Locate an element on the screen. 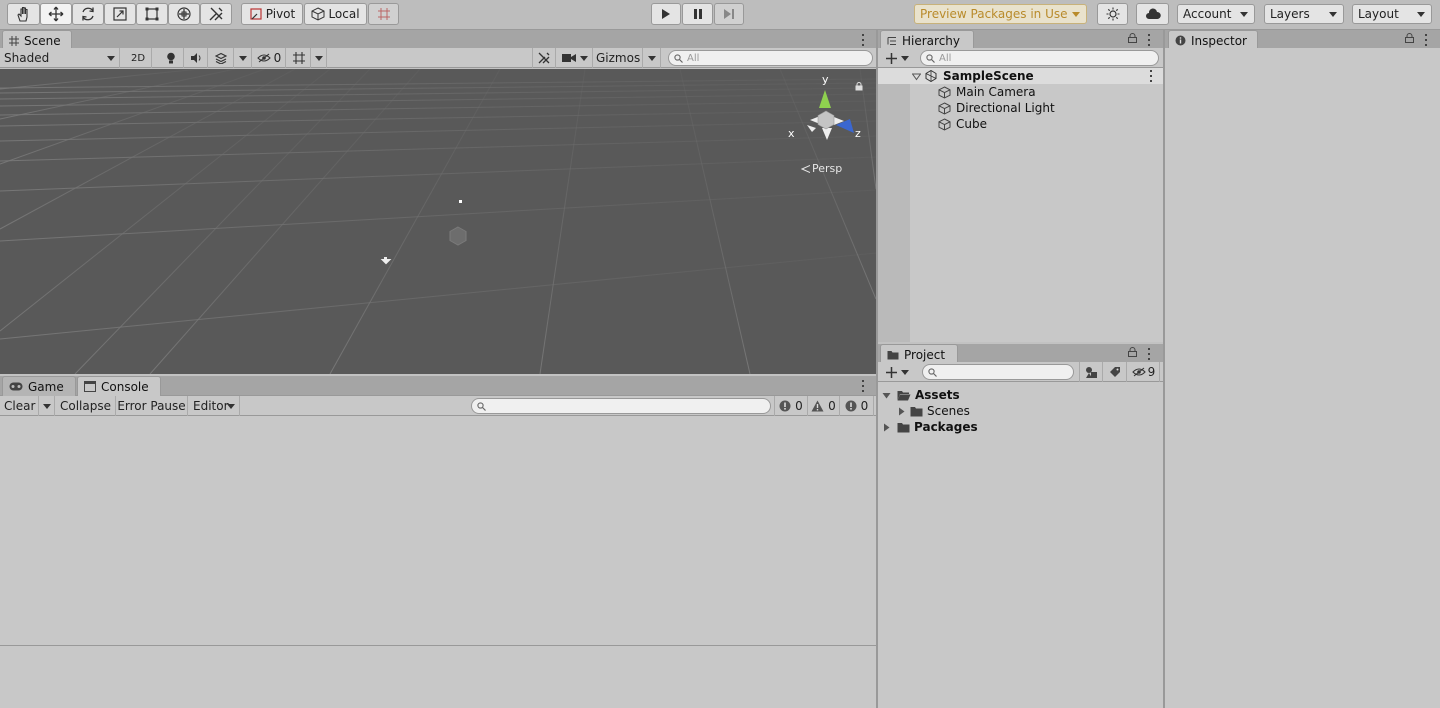  pause-button is located at coordinates (697, 14).